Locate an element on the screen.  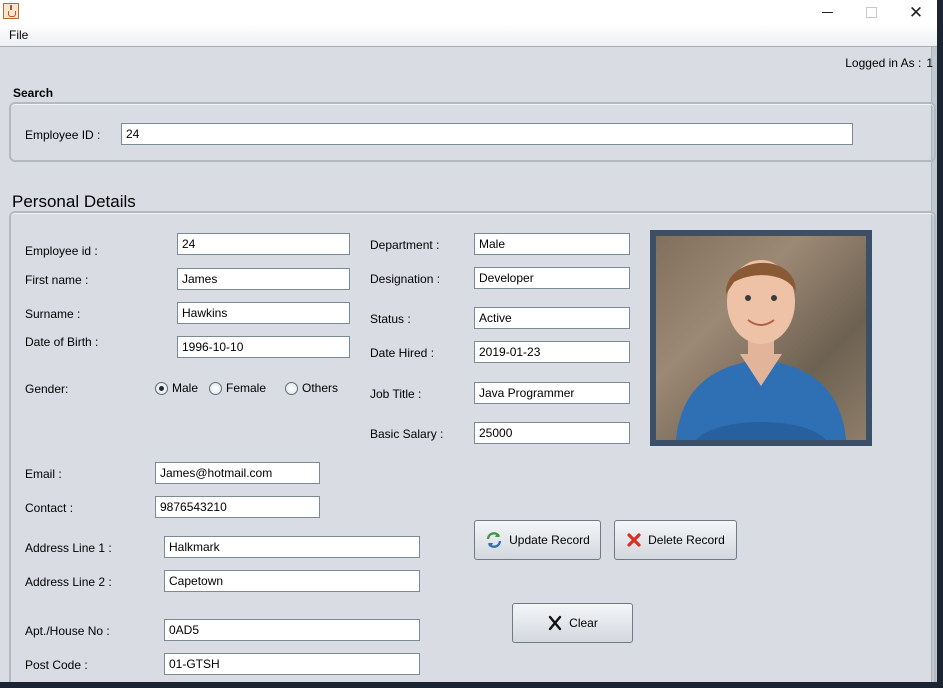
gender-female-radio is located at coordinates (215, 388).